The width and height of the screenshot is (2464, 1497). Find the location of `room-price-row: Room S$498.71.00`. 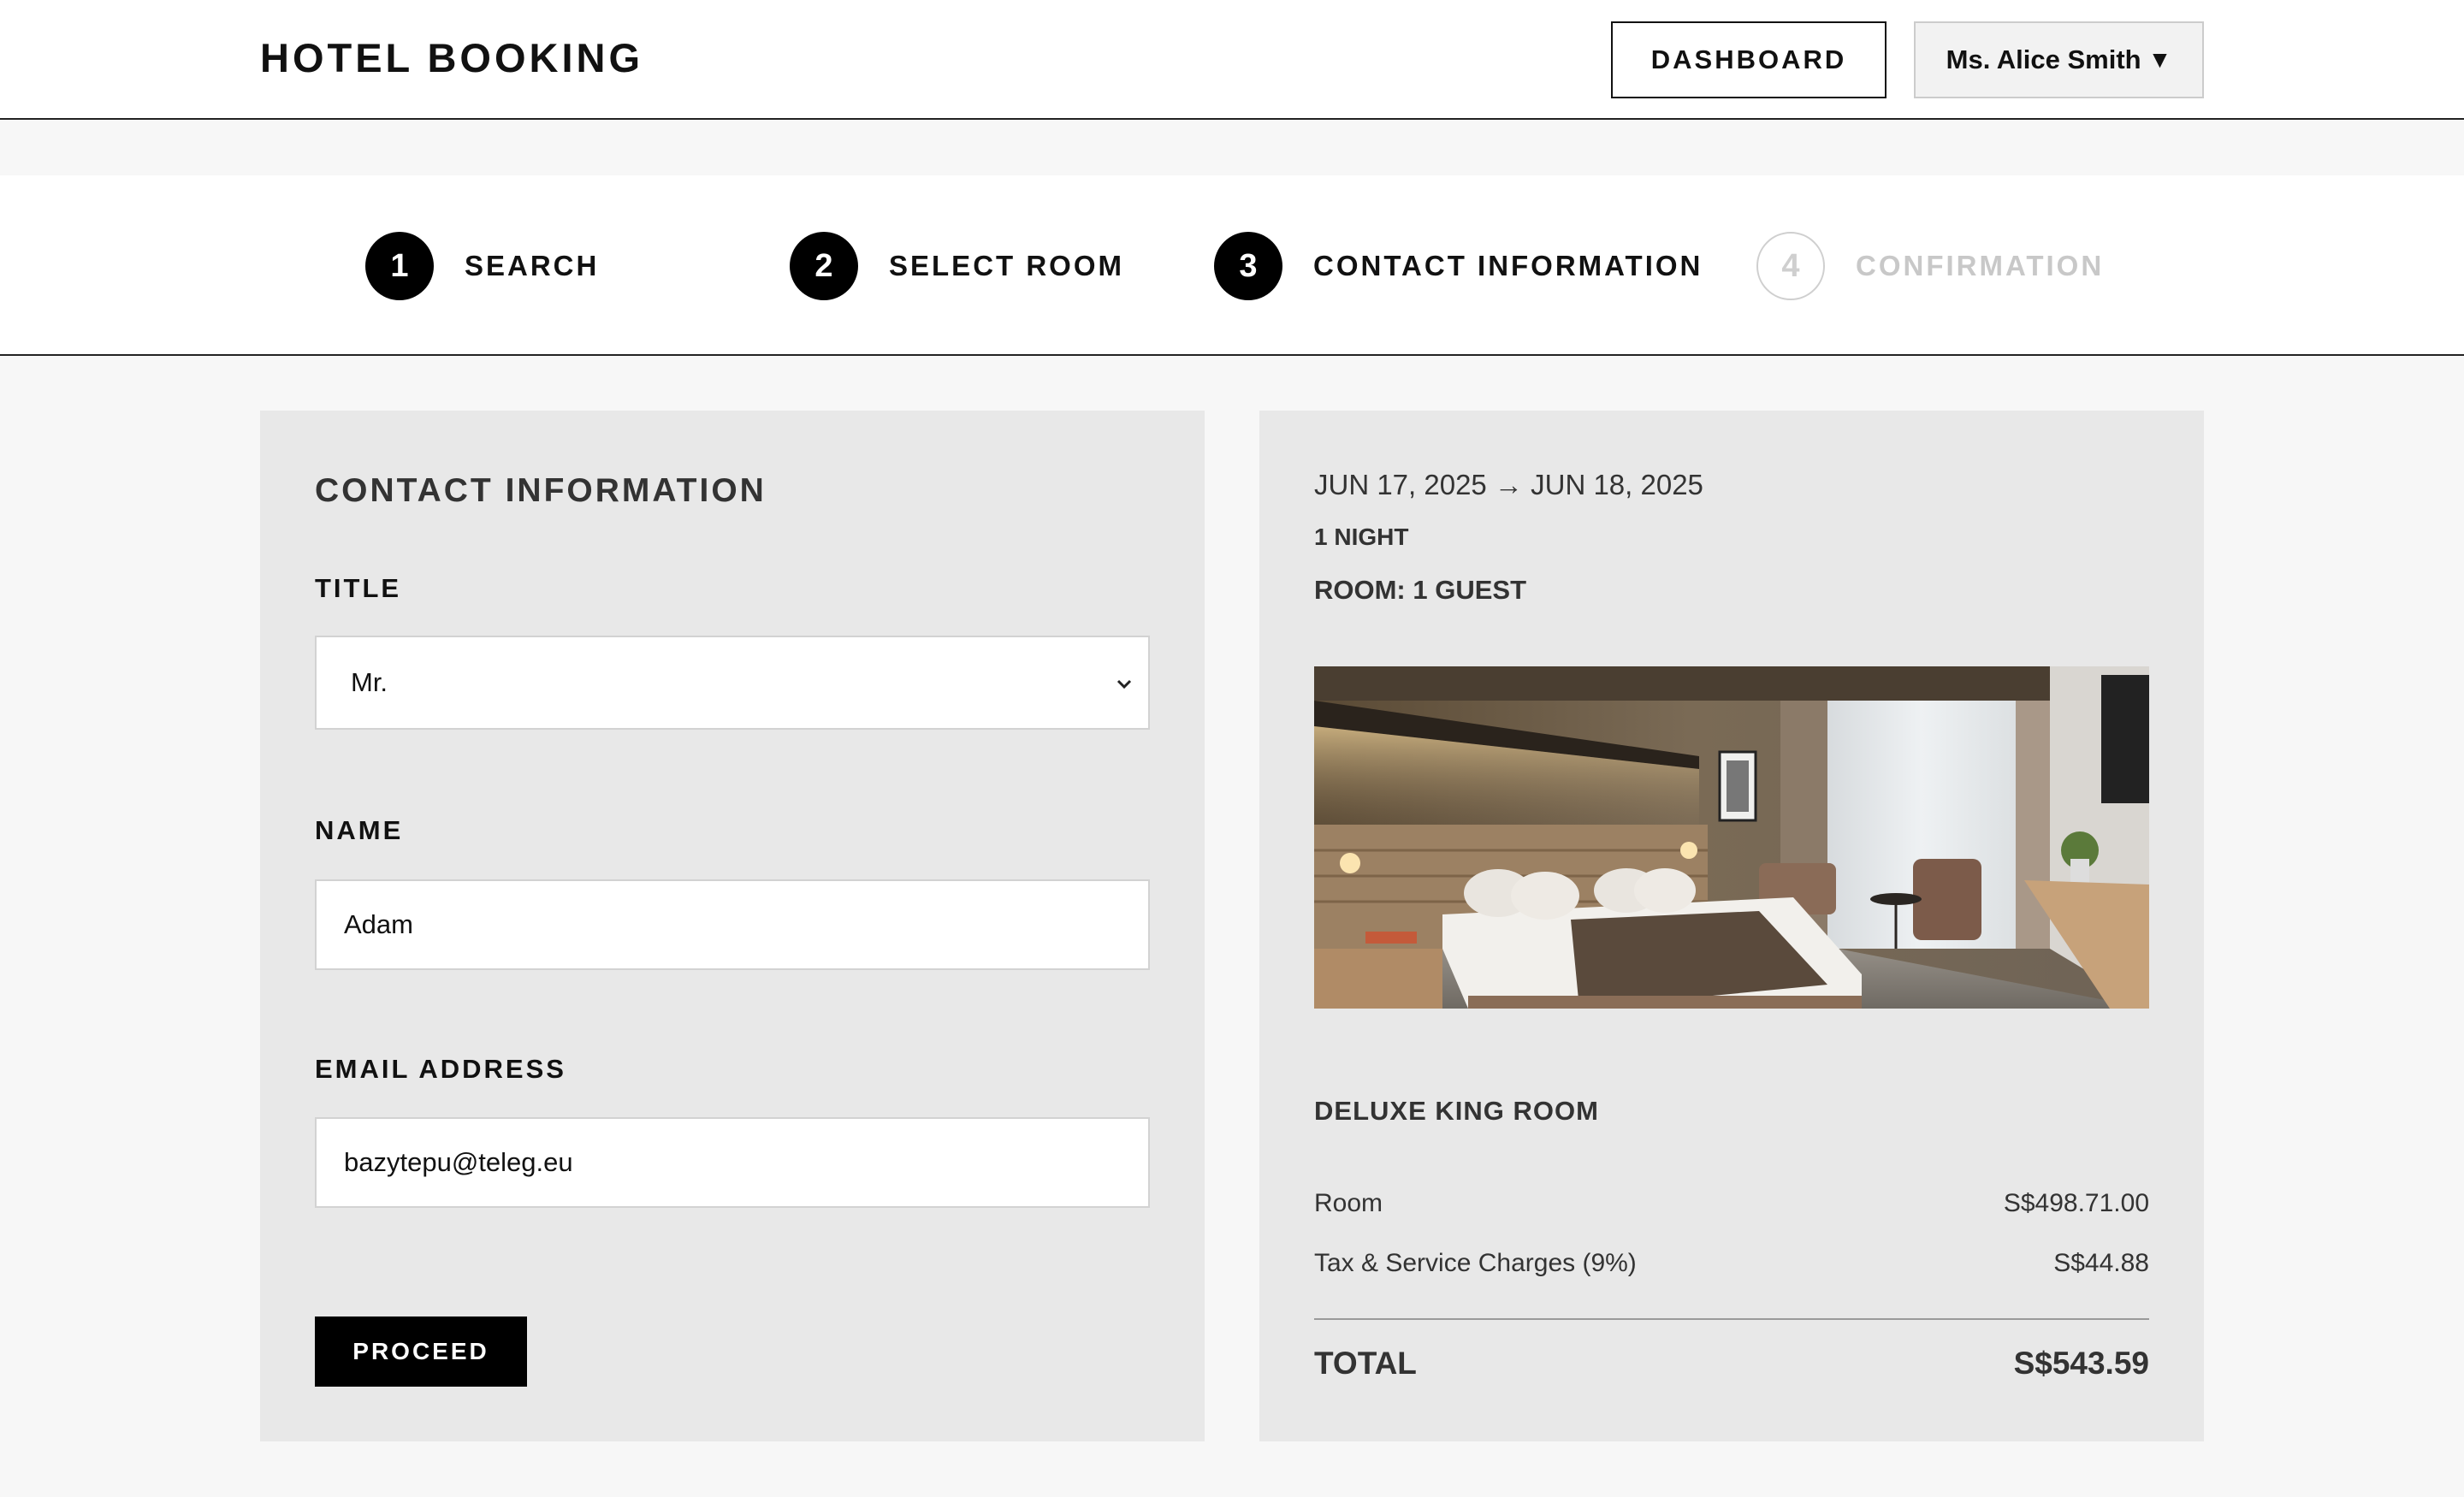

room-price-row: Room S$498.71.00 is located at coordinates (1731, 1203).